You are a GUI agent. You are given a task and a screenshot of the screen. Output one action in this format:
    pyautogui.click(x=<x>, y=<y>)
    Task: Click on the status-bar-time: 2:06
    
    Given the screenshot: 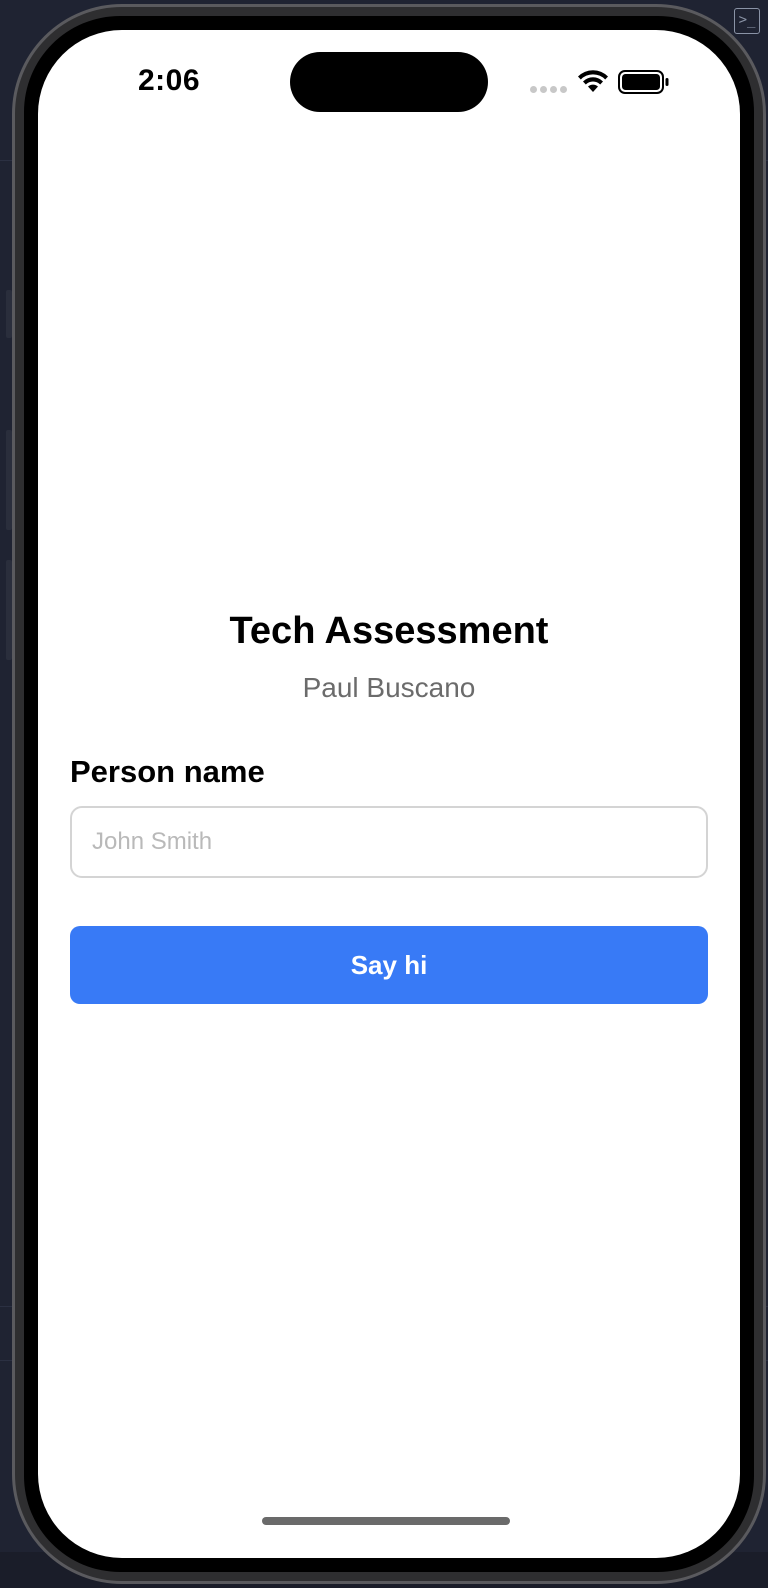 What is the action you would take?
    pyautogui.click(x=169, y=80)
    